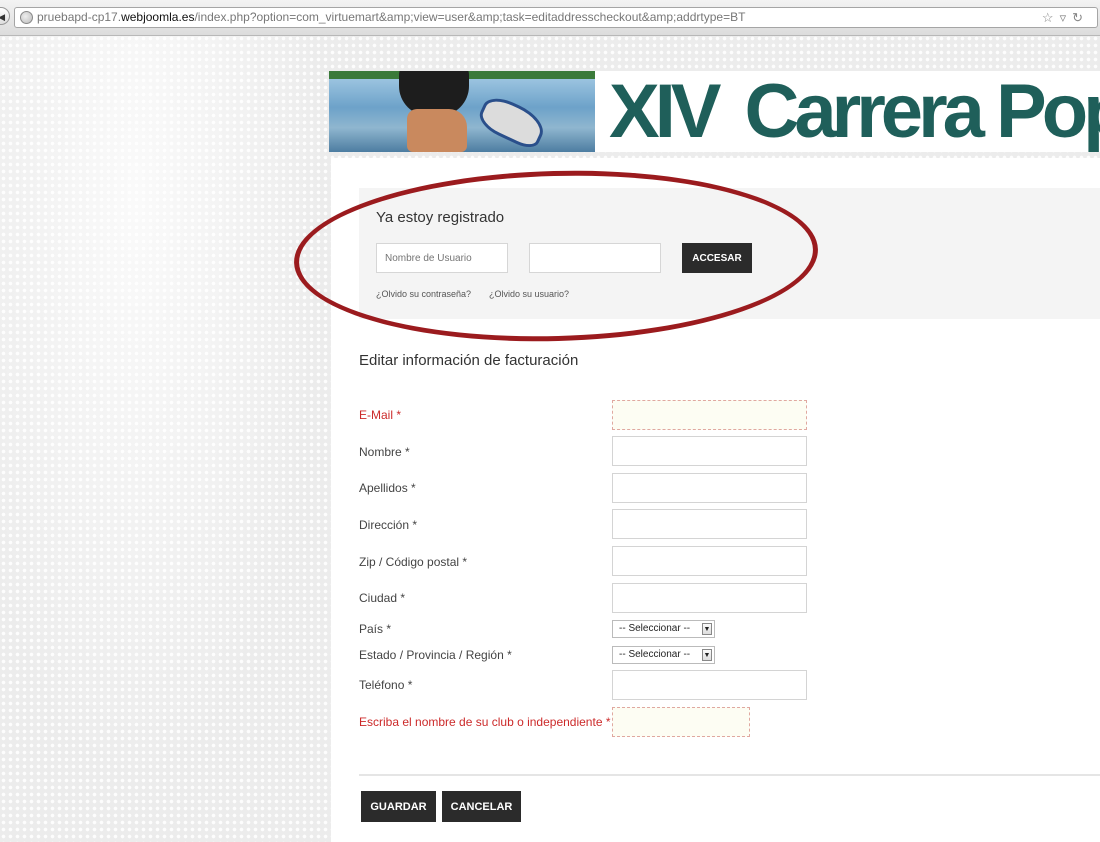 The width and height of the screenshot is (1100, 842). I want to click on estado-label: Estado / Provincia / Región *, so click(435, 655).